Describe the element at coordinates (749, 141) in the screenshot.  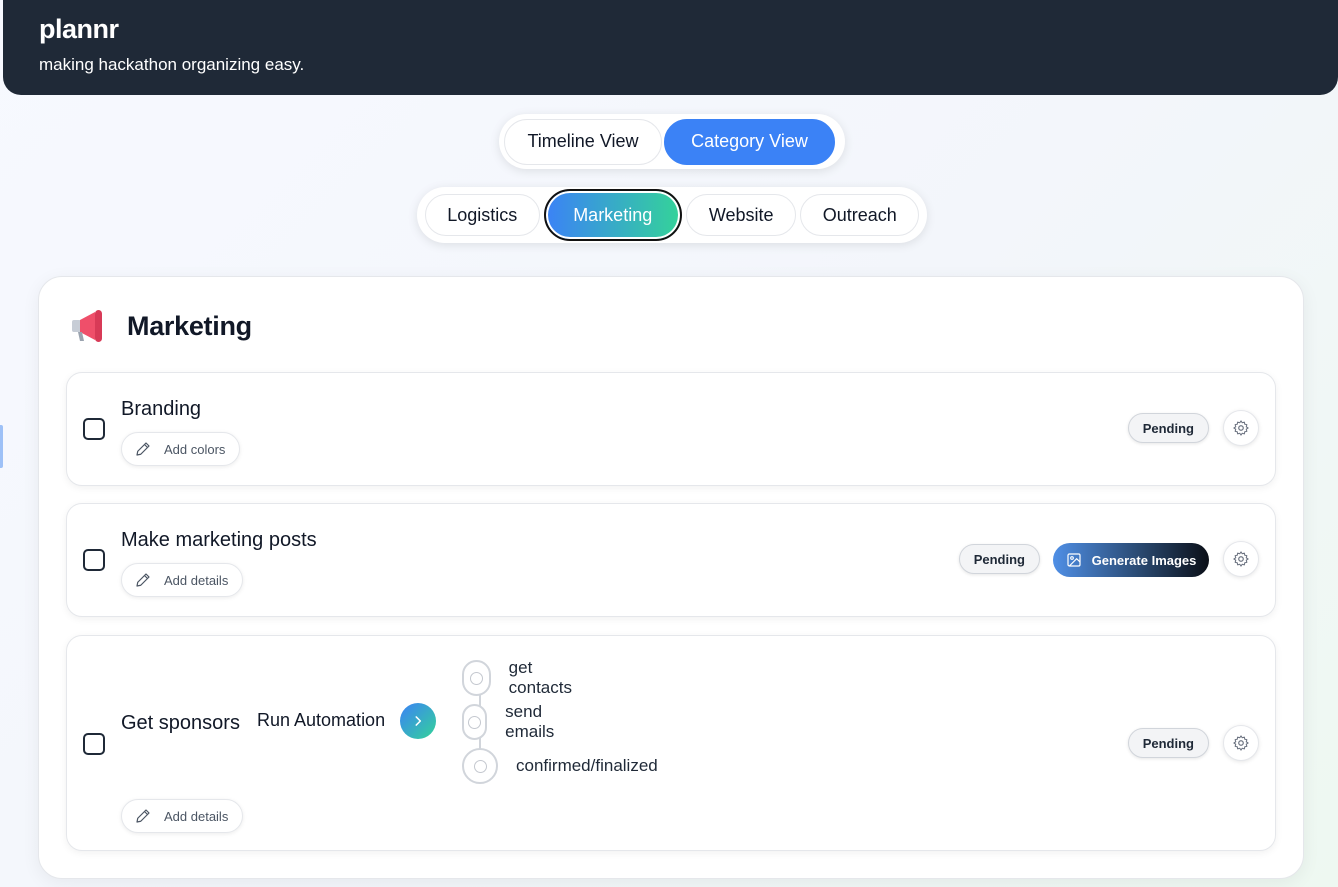
I see `category-view-button: Category View` at that location.